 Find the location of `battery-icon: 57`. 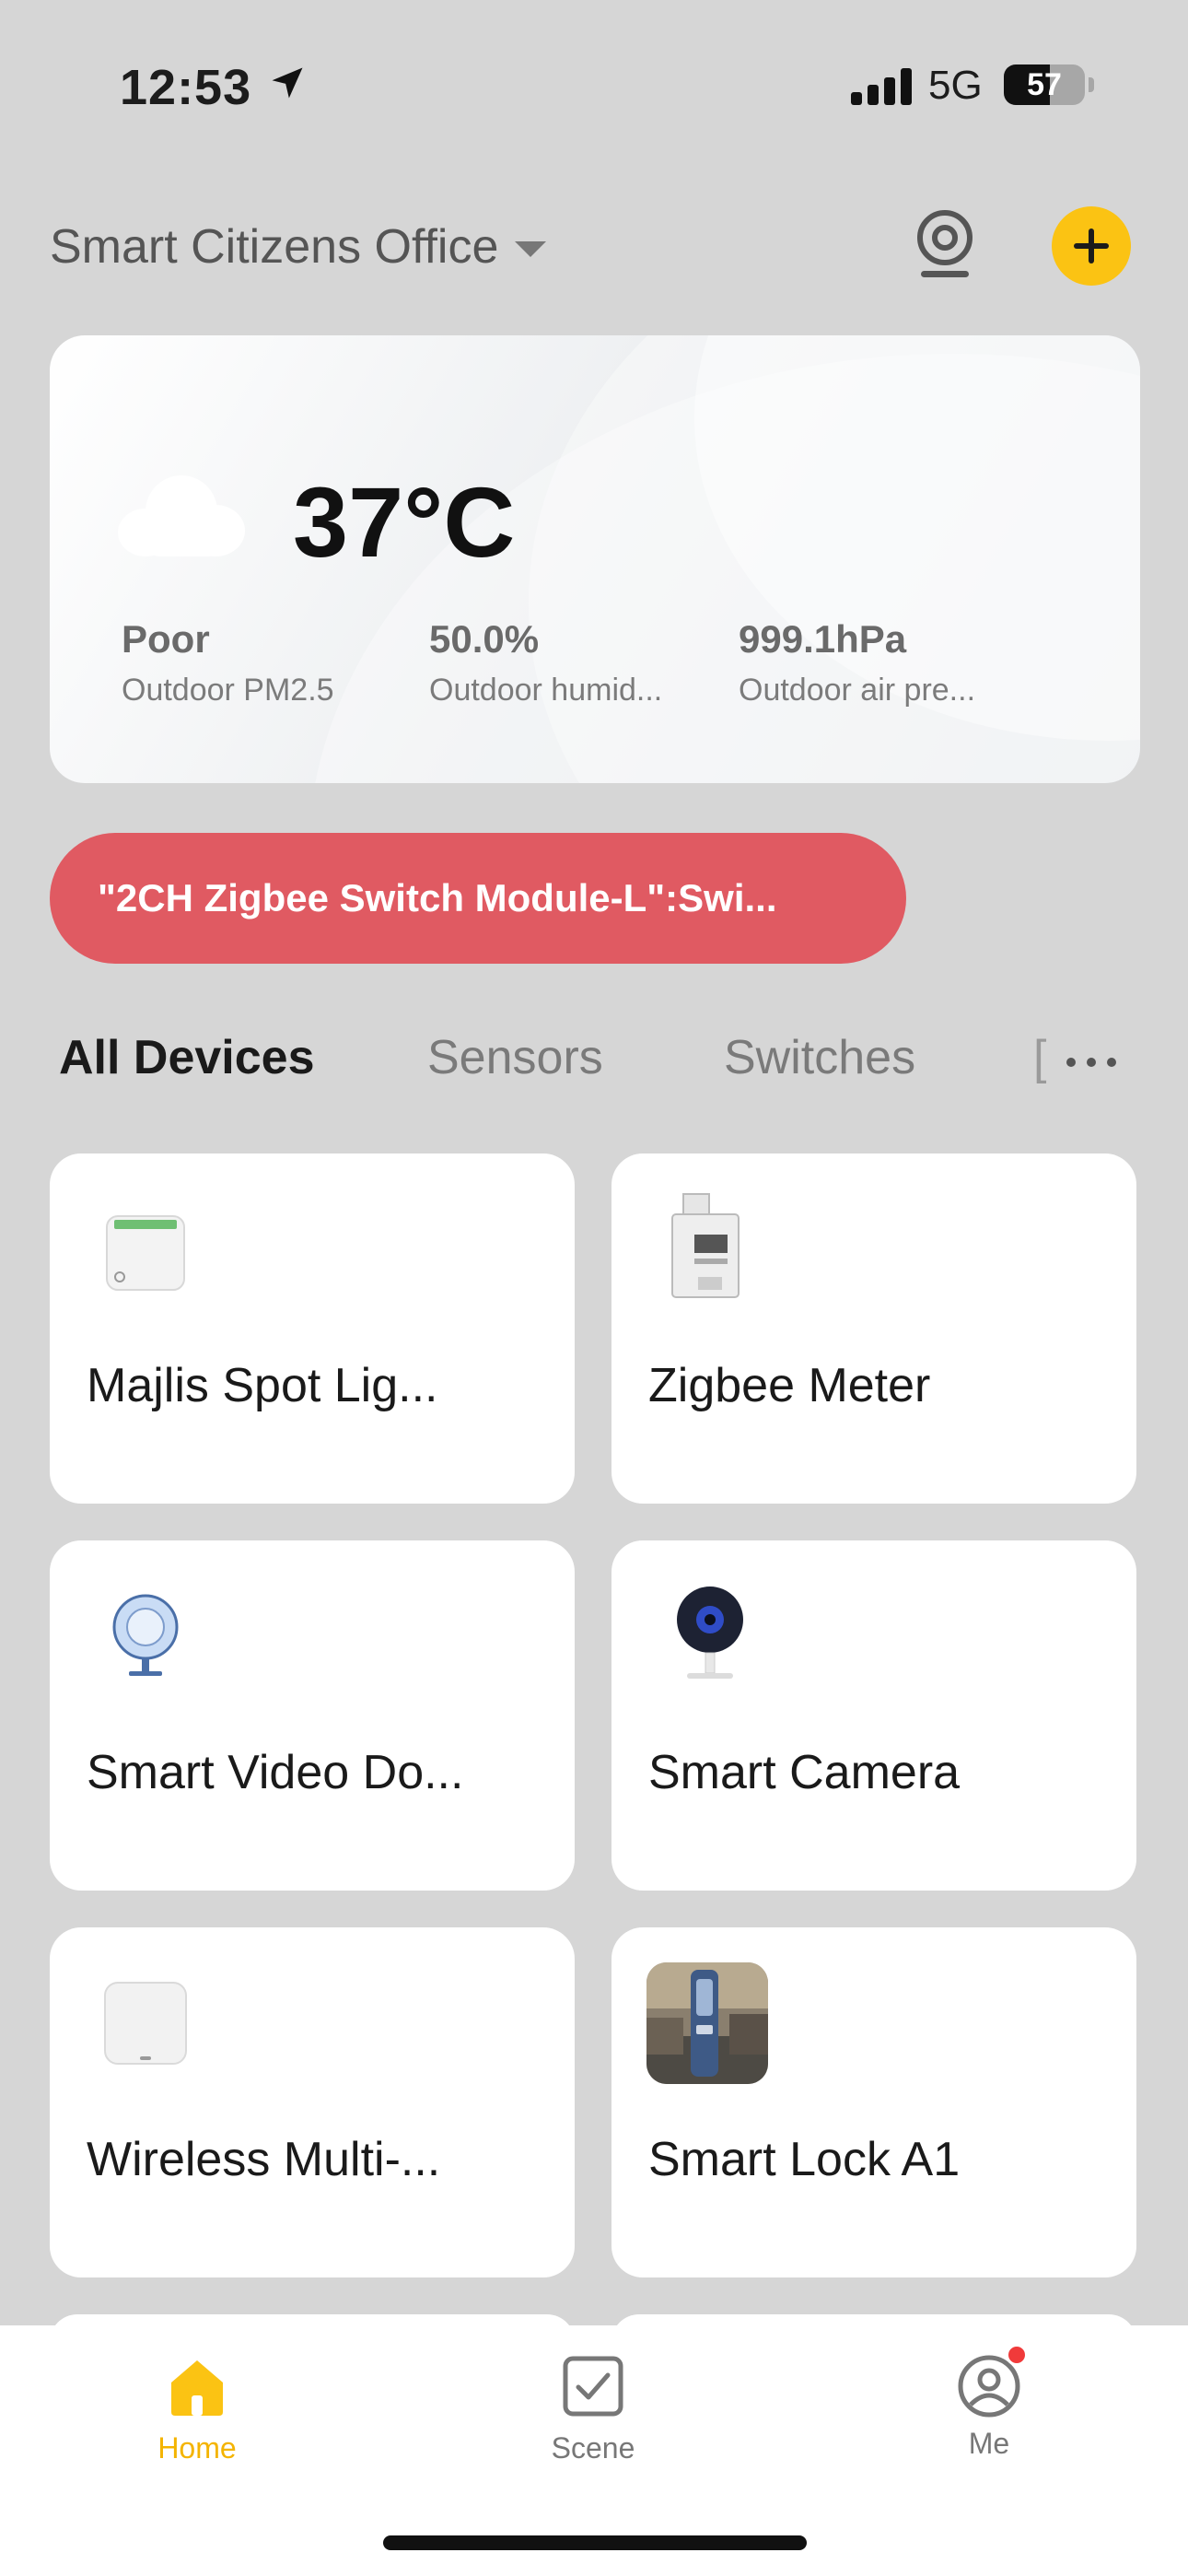

battery-icon: 57 is located at coordinates (1044, 84).